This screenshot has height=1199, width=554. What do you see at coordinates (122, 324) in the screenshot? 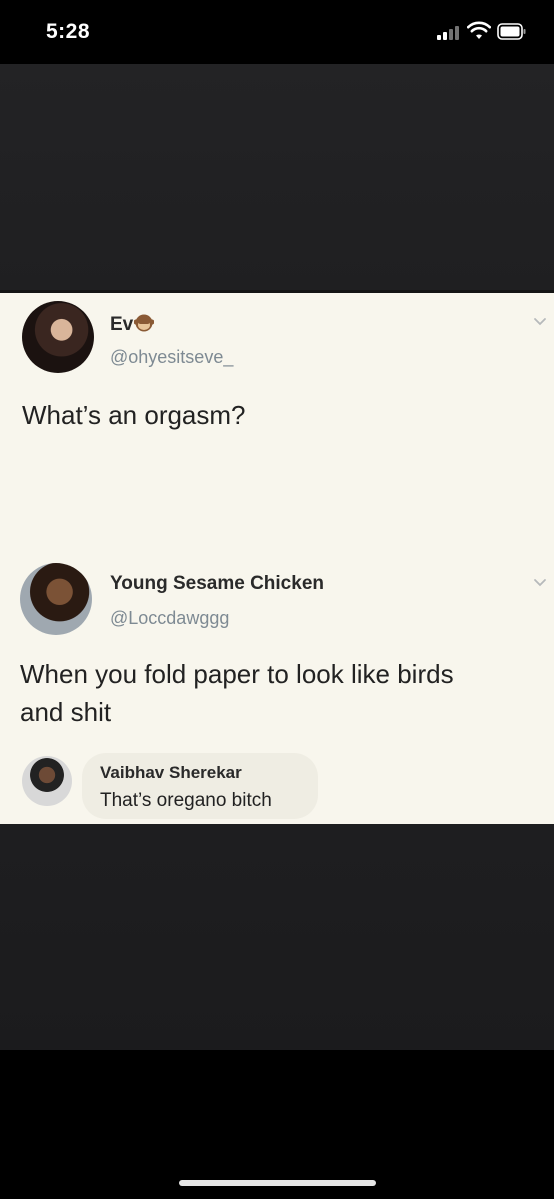
I see `tweet-author-name-text: Ev` at bounding box center [122, 324].